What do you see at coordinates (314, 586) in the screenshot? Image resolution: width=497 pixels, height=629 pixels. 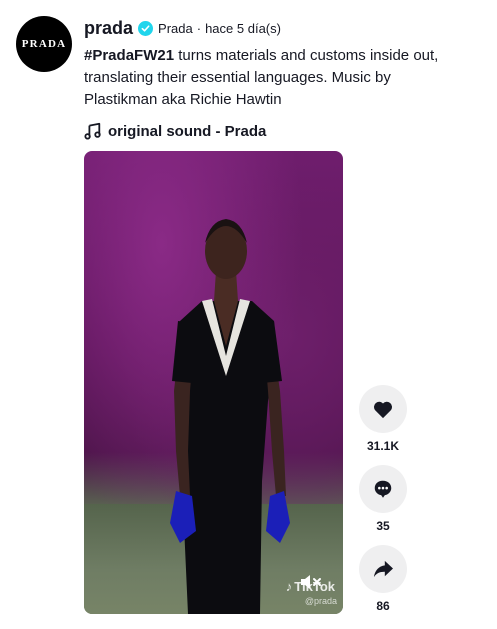 I see `watermark-text: TikTok` at bounding box center [314, 586].